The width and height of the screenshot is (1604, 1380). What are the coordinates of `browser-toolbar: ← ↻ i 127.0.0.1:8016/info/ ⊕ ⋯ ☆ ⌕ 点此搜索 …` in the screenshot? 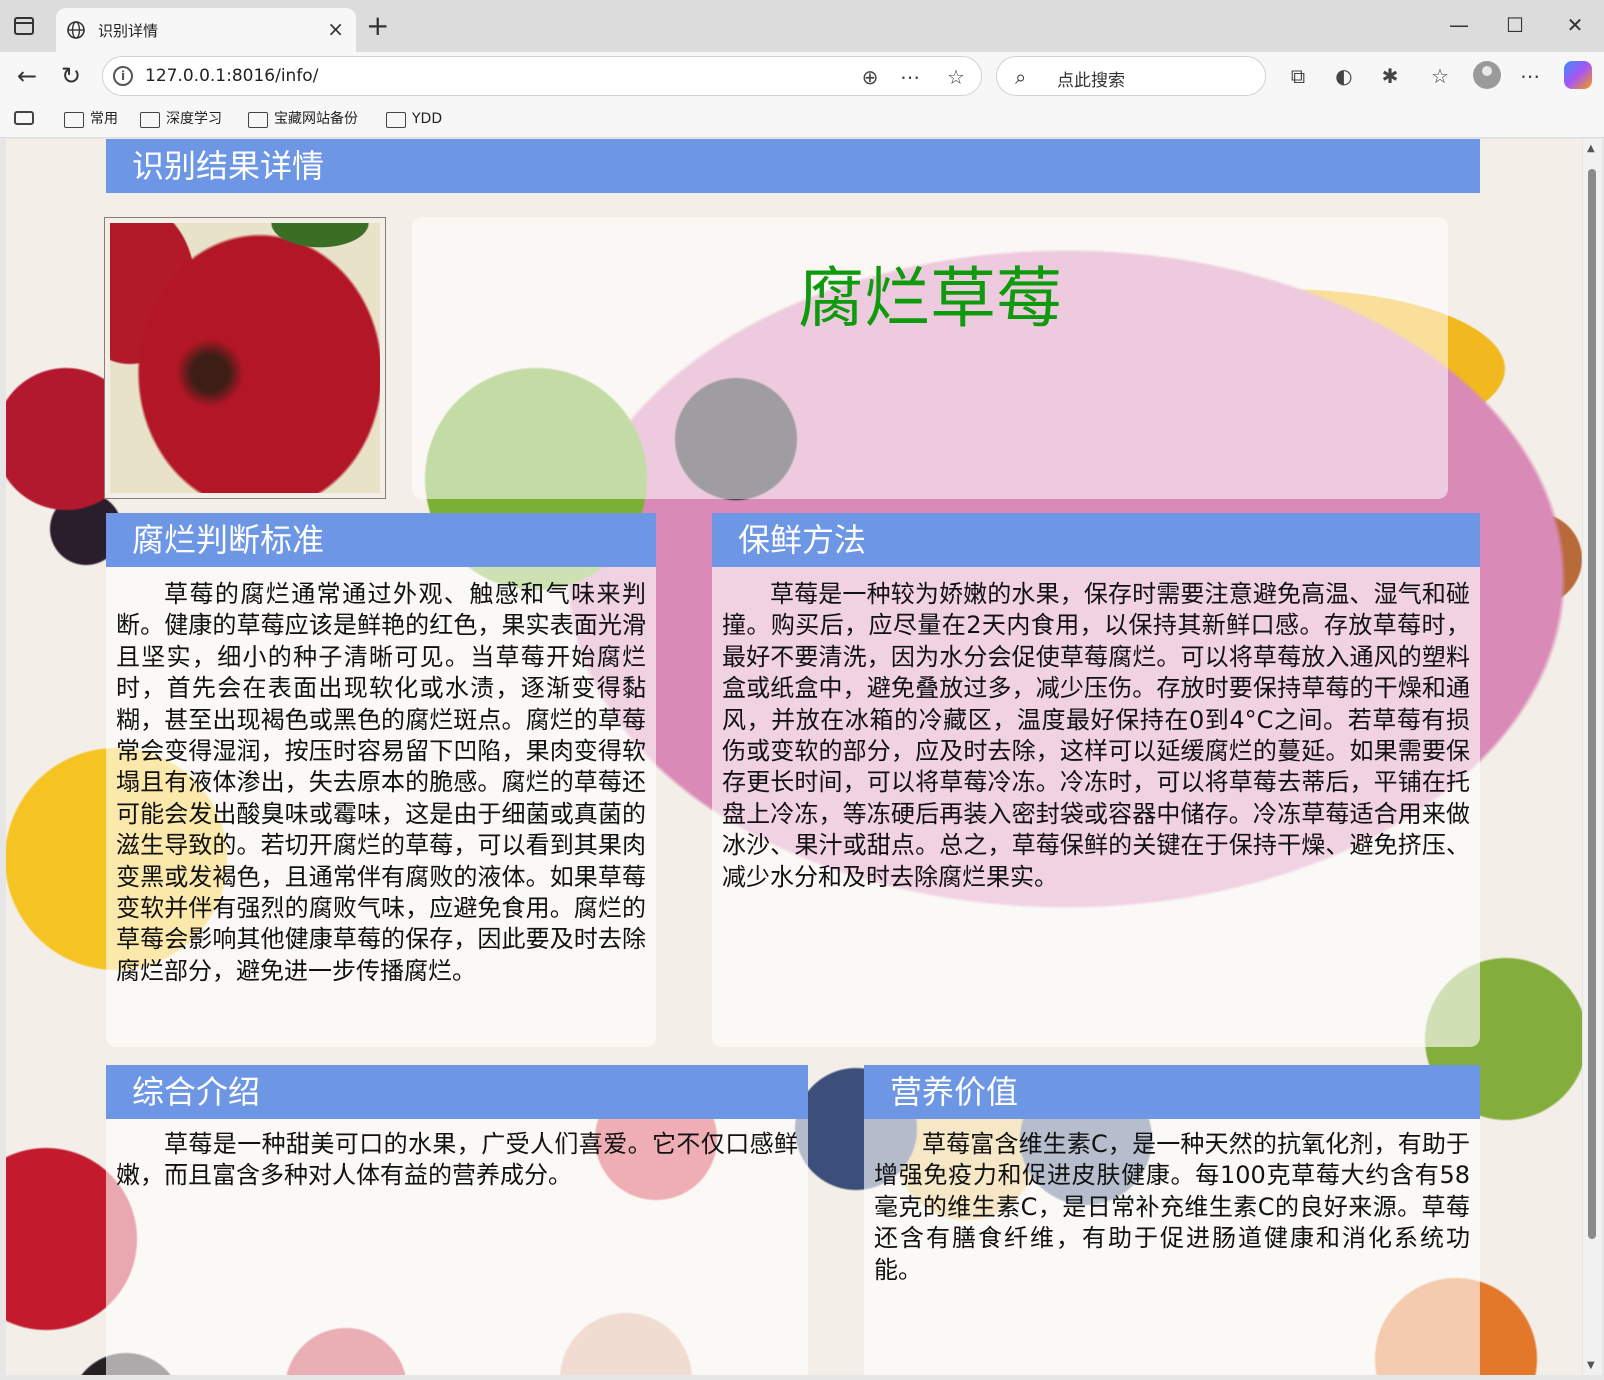 It's located at (802, 76).